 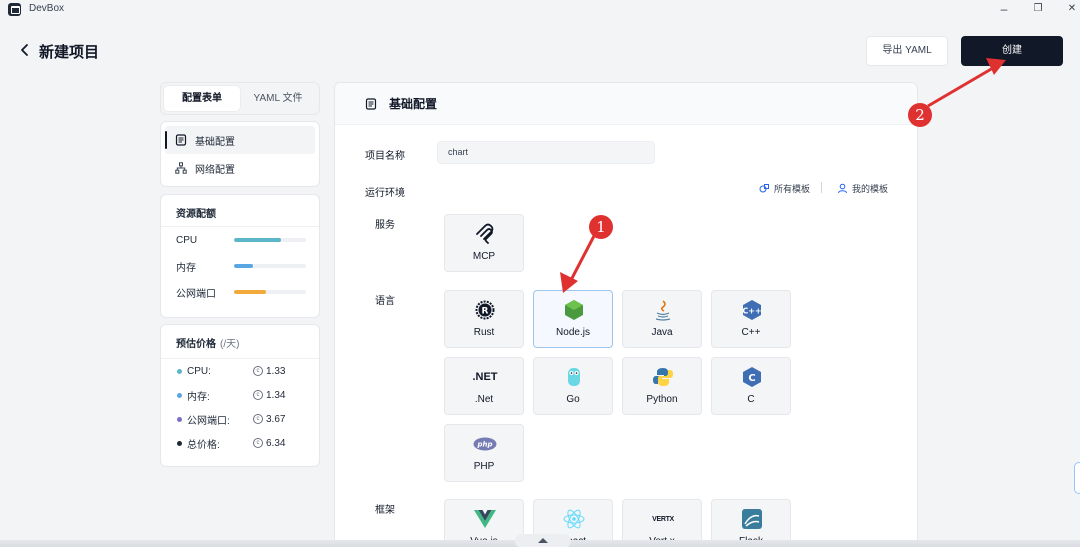 What do you see at coordinates (920, 115) in the screenshot?
I see `annotation-badge-2: 2` at bounding box center [920, 115].